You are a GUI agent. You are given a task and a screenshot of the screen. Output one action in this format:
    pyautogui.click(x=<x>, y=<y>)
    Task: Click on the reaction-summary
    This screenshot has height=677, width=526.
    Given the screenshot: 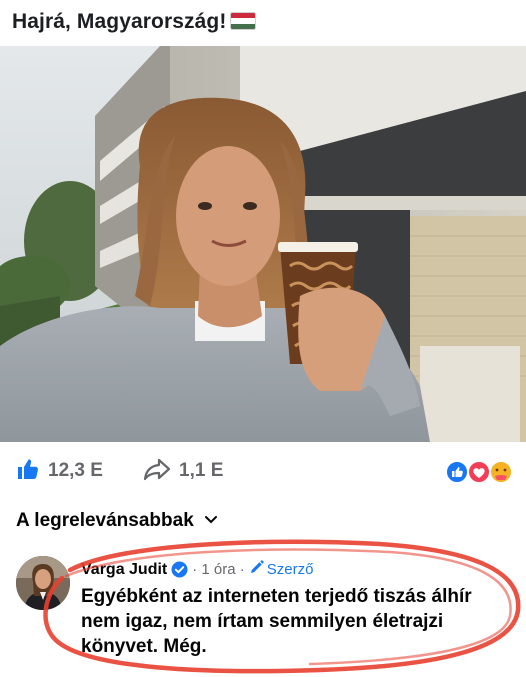 What is the action you would take?
    pyautogui.click(x=480, y=472)
    